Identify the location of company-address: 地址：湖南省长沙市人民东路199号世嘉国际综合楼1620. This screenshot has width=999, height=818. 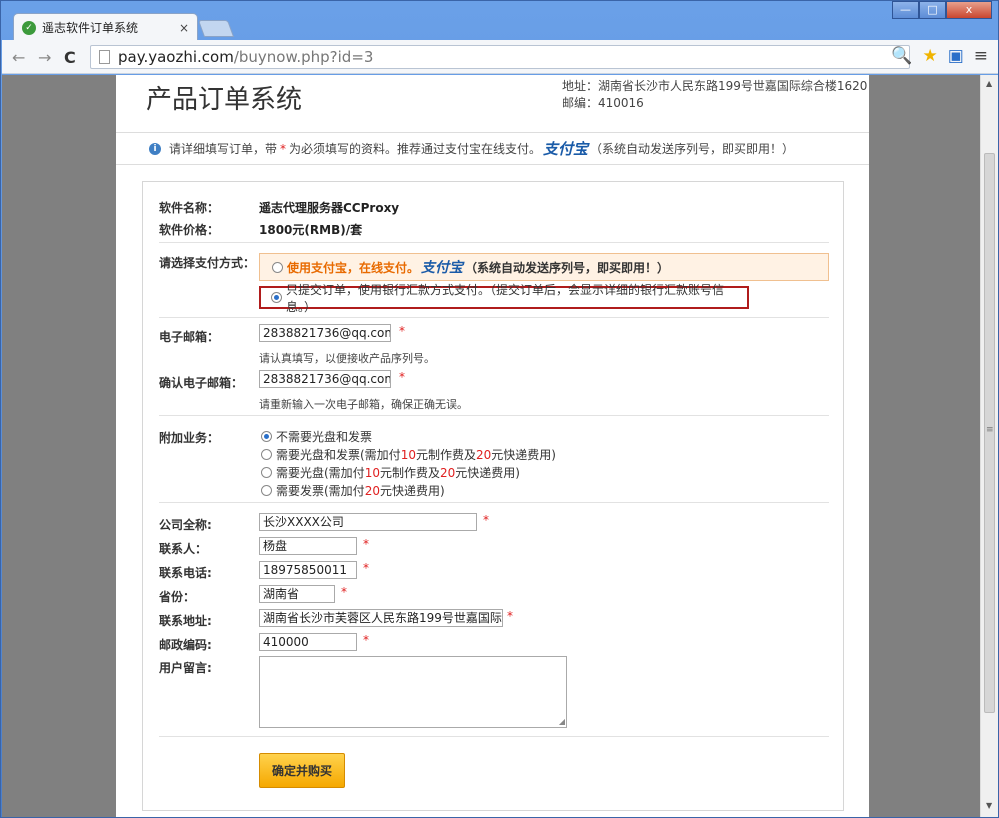
(715, 86).